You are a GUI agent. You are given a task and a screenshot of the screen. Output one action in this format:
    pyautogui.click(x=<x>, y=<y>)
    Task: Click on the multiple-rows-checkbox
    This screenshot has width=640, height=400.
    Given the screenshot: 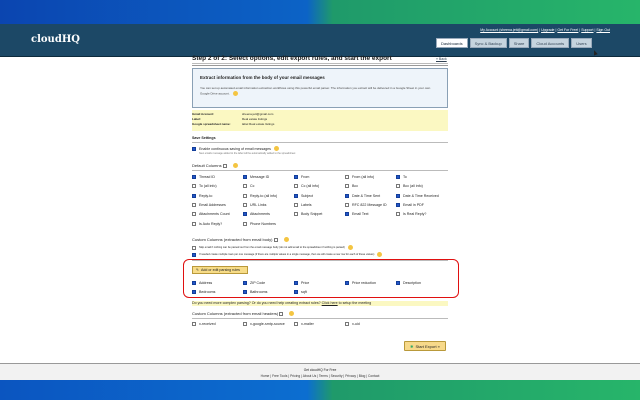 What is the action you would take?
    pyautogui.click(x=194, y=254)
    